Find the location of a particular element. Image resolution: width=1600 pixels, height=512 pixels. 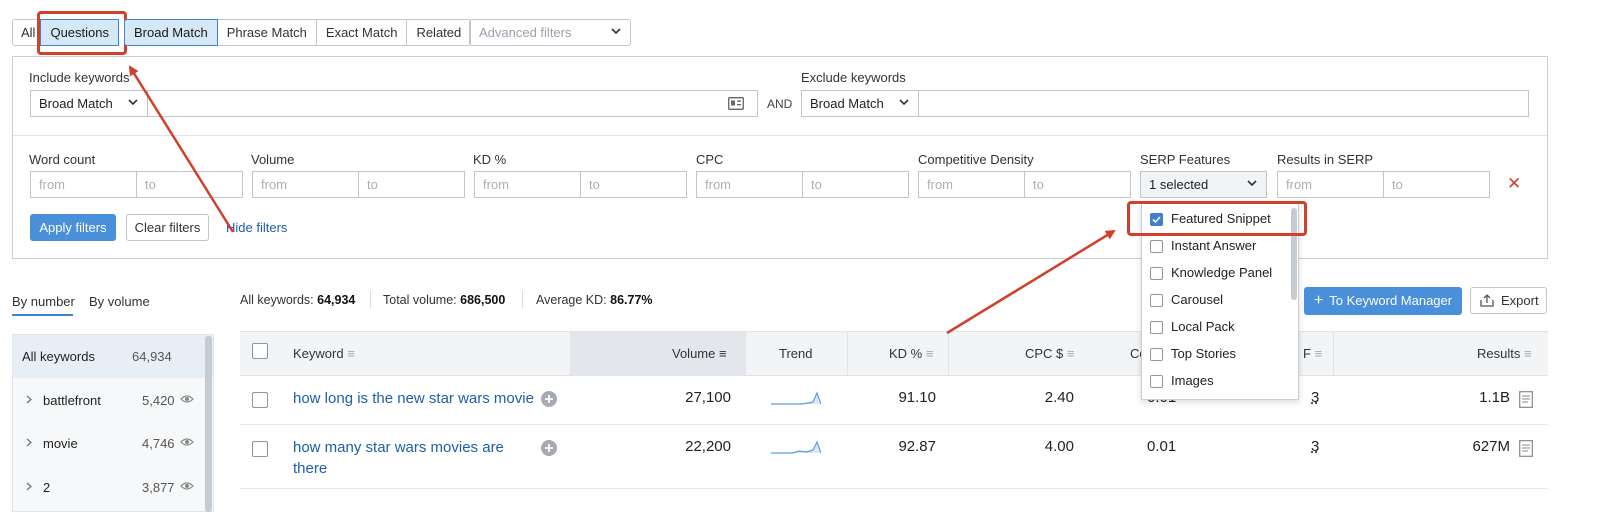

column-sf-label: F is located at coordinates (1307, 353).